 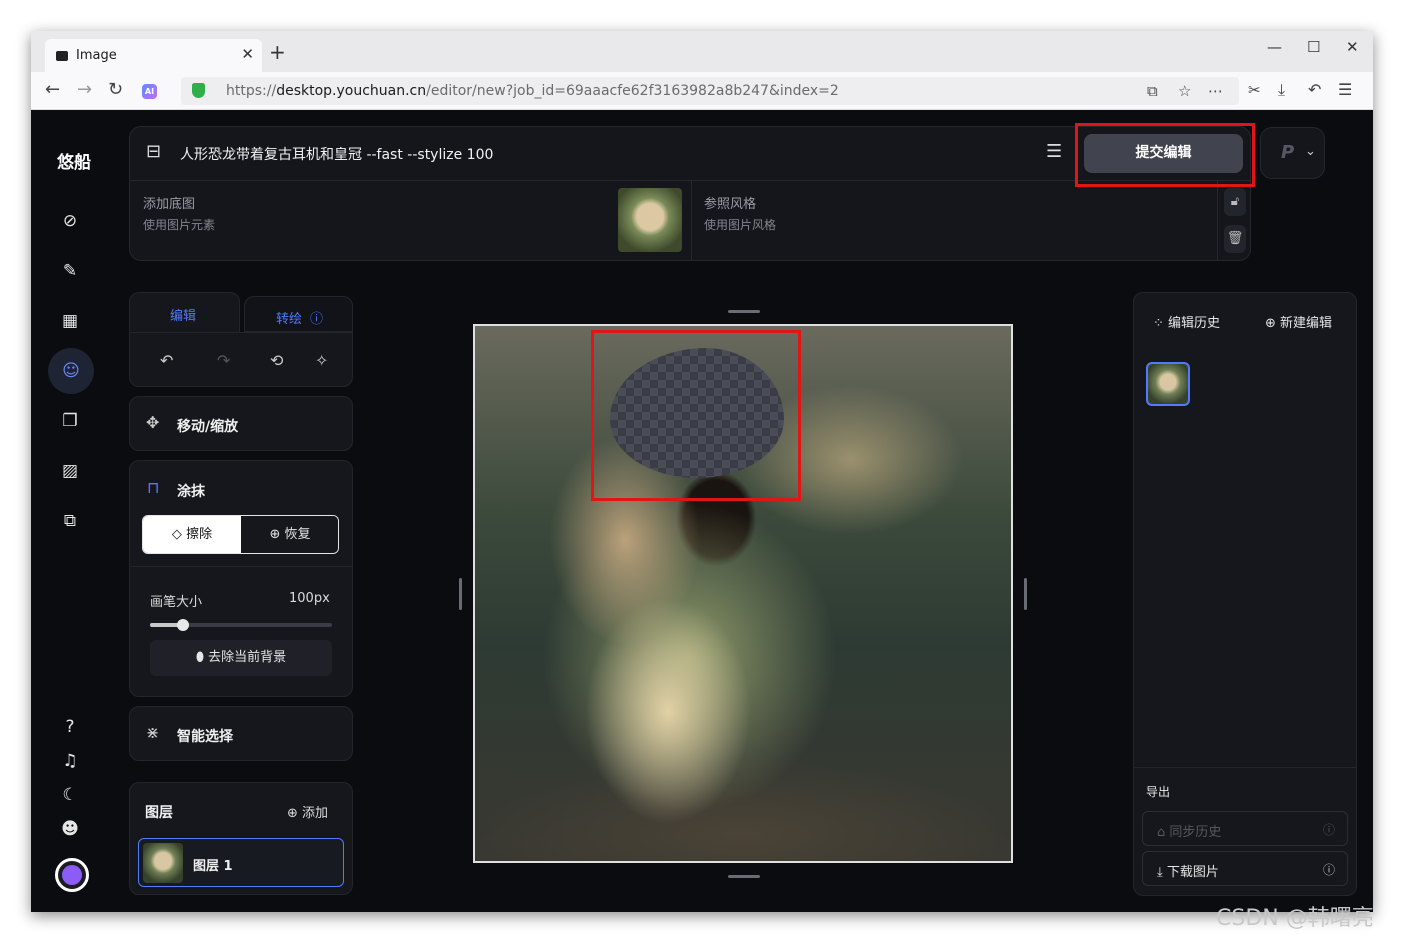 I want to click on prompt-input: 人形恐龙带着复古耳机和皇冠 --fast --stylize 100, so click(x=336, y=154).